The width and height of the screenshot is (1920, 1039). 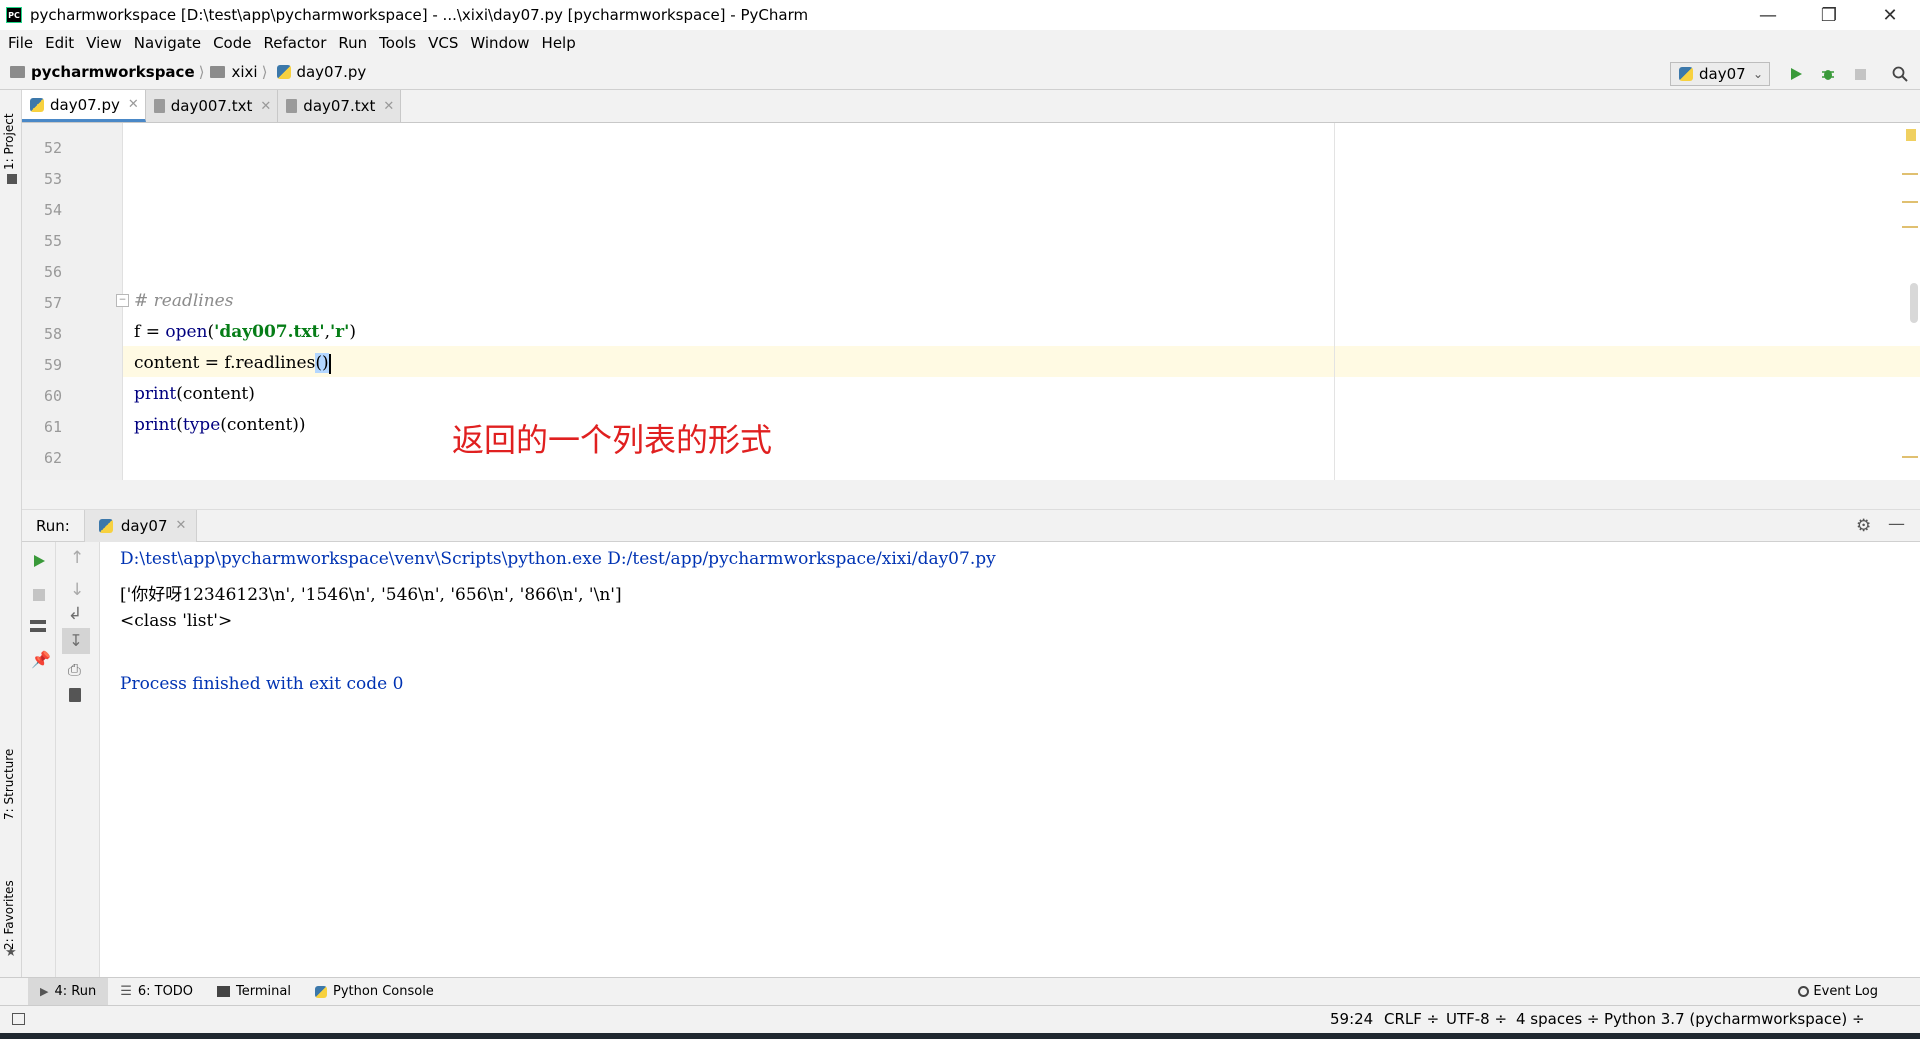 I want to click on python-interpreter: Python 3.7 (pycharmworkspace) ÷, so click(x=1734, y=1019).